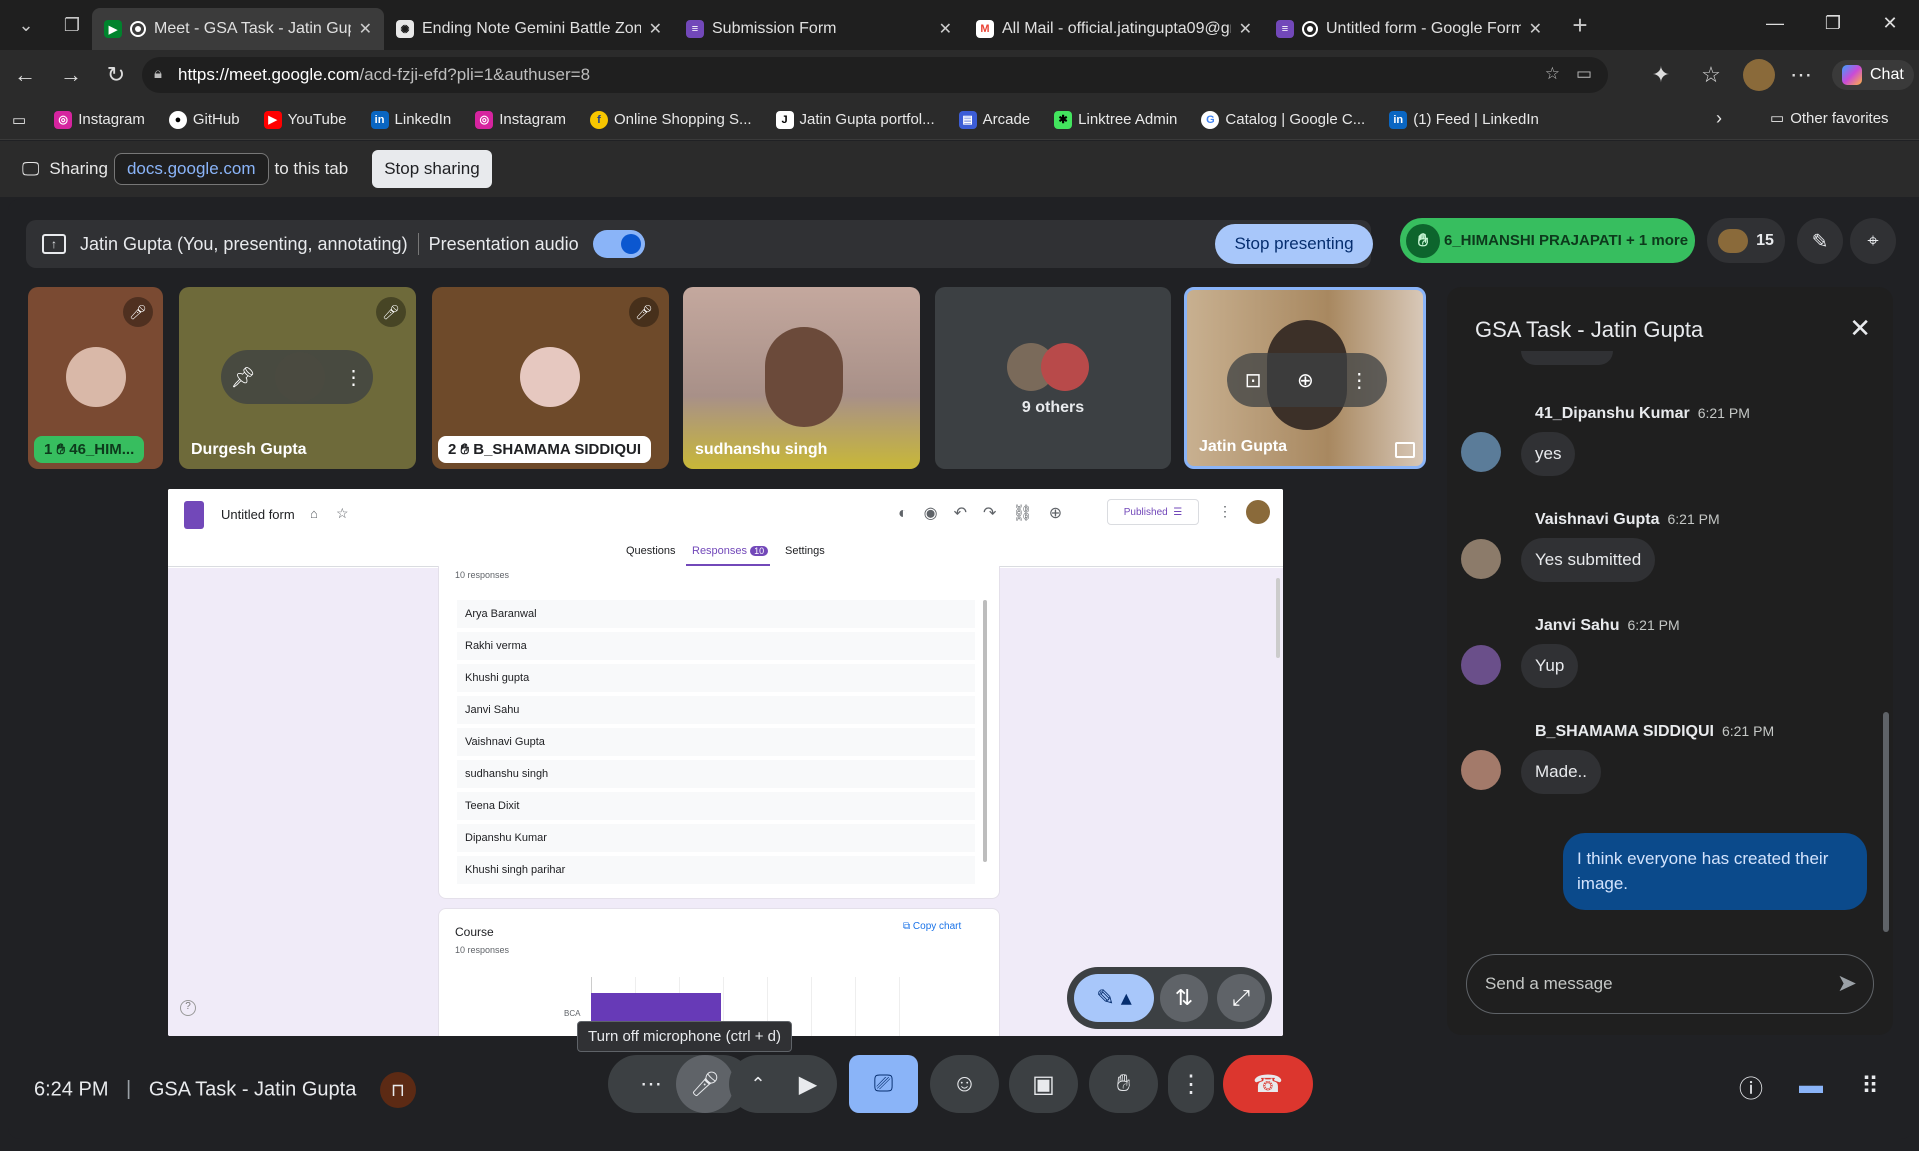 This screenshot has height=1151, width=1919. I want to click on hand-number: 1, so click(48, 449).